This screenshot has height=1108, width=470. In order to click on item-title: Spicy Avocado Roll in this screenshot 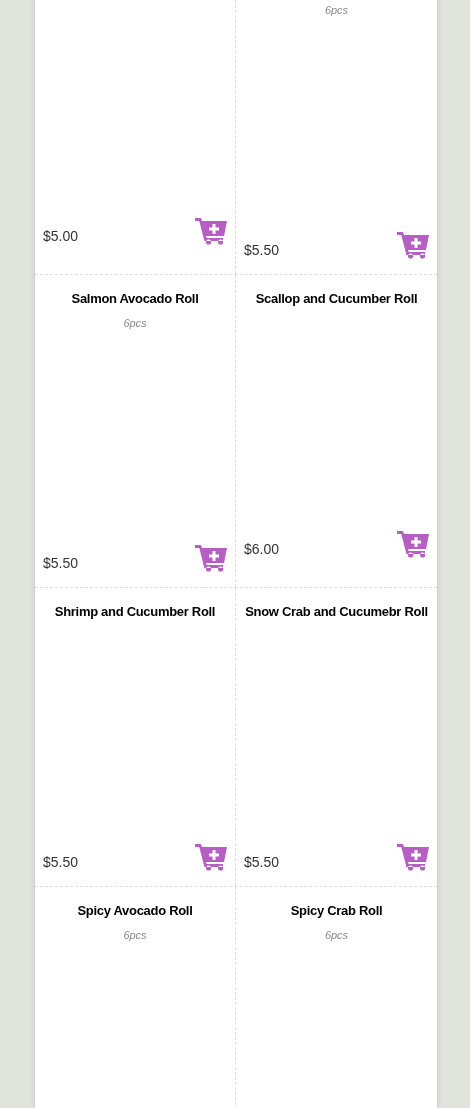, I will do `click(135, 911)`.